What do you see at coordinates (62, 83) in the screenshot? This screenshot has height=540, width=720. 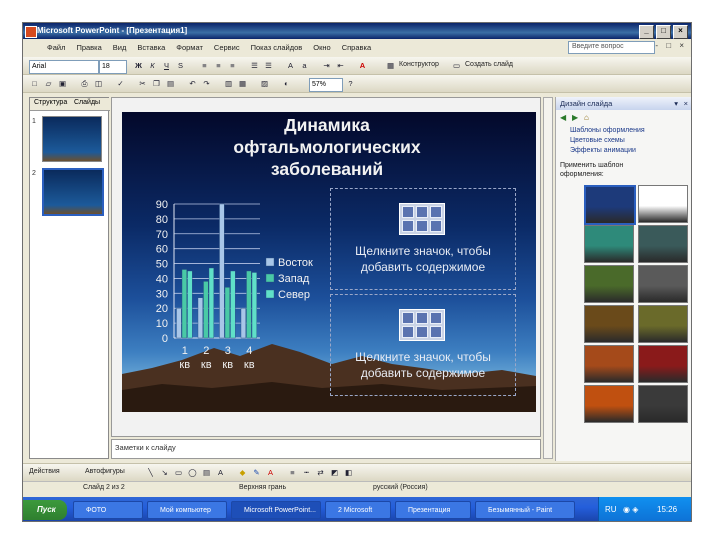 I see `save-icon: ▣` at bounding box center [62, 83].